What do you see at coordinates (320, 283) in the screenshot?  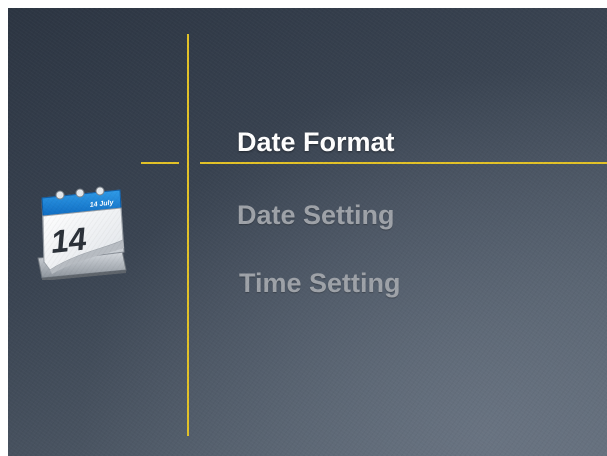 I see `menu-item-time-setting: Time Setting` at bounding box center [320, 283].